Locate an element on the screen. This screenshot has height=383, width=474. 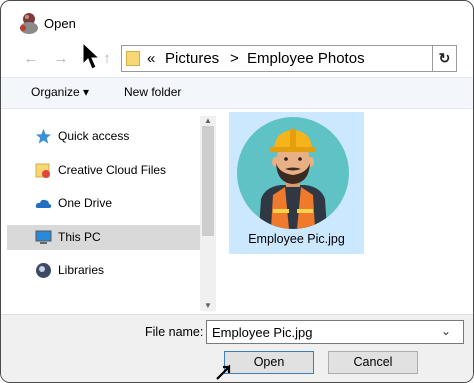
new-folder-button: New folder is located at coordinates (152, 92).